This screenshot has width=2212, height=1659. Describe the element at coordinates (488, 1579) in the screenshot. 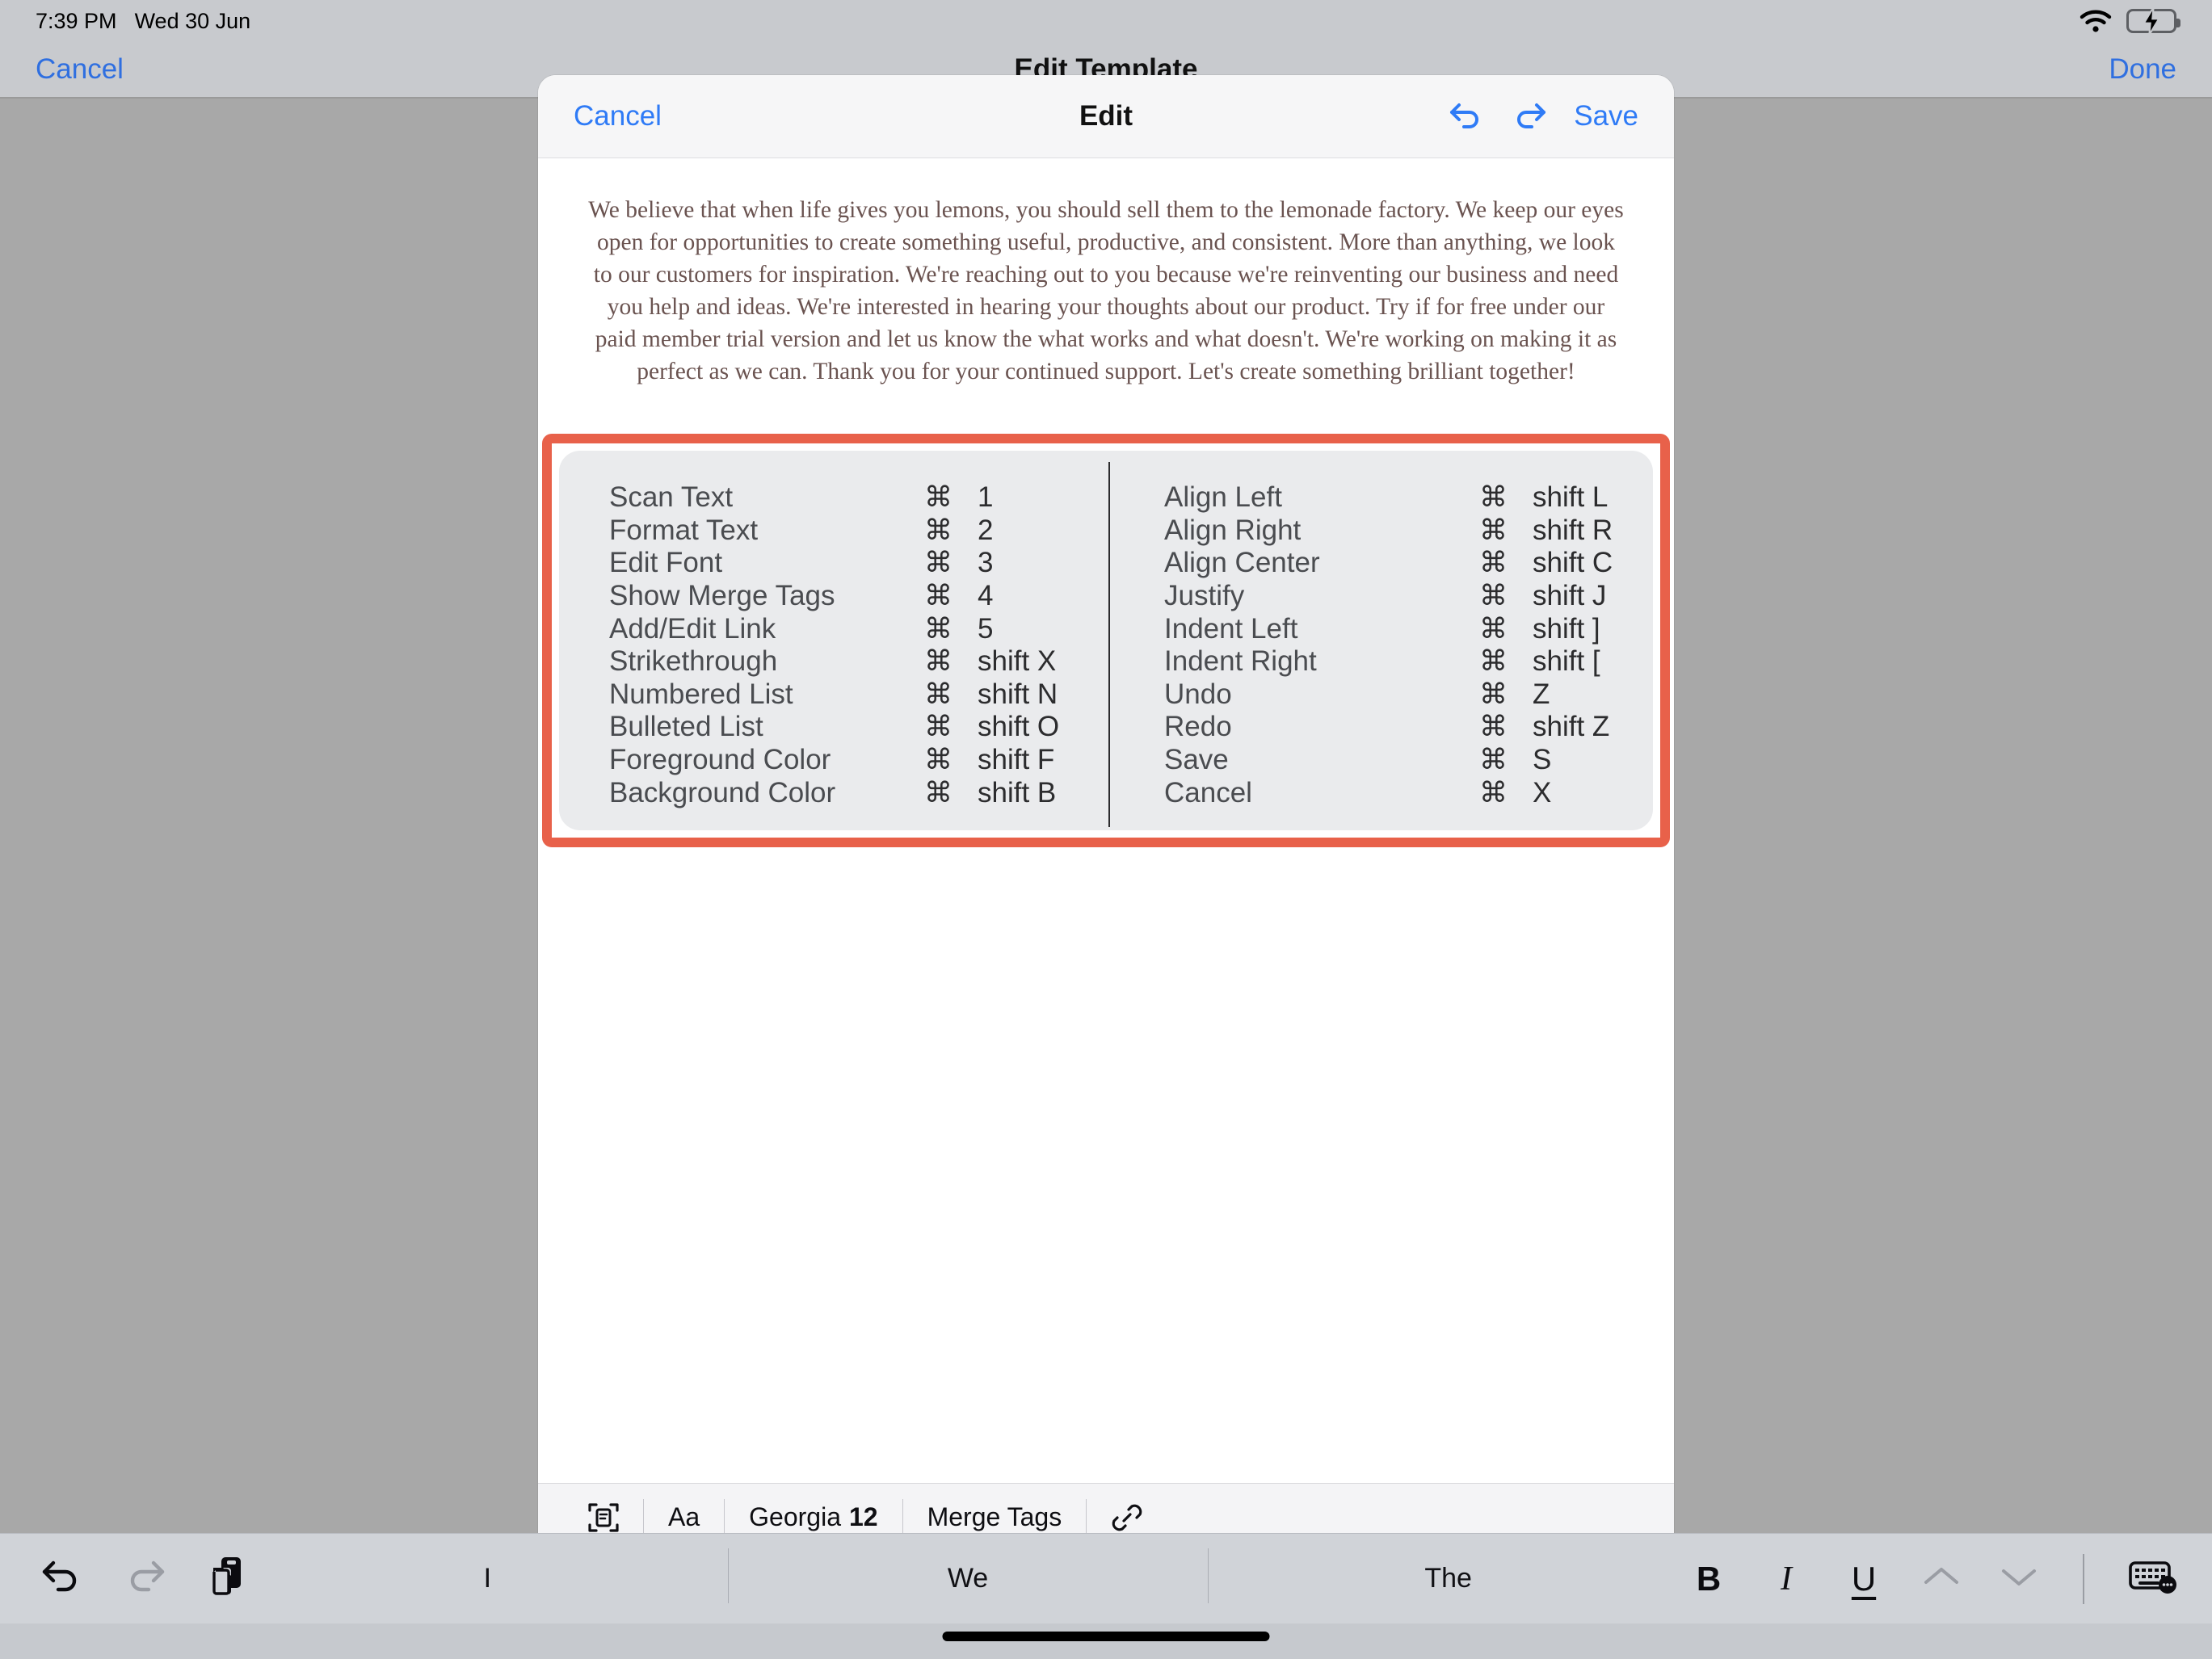

I see `prediction-item: I` at that location.